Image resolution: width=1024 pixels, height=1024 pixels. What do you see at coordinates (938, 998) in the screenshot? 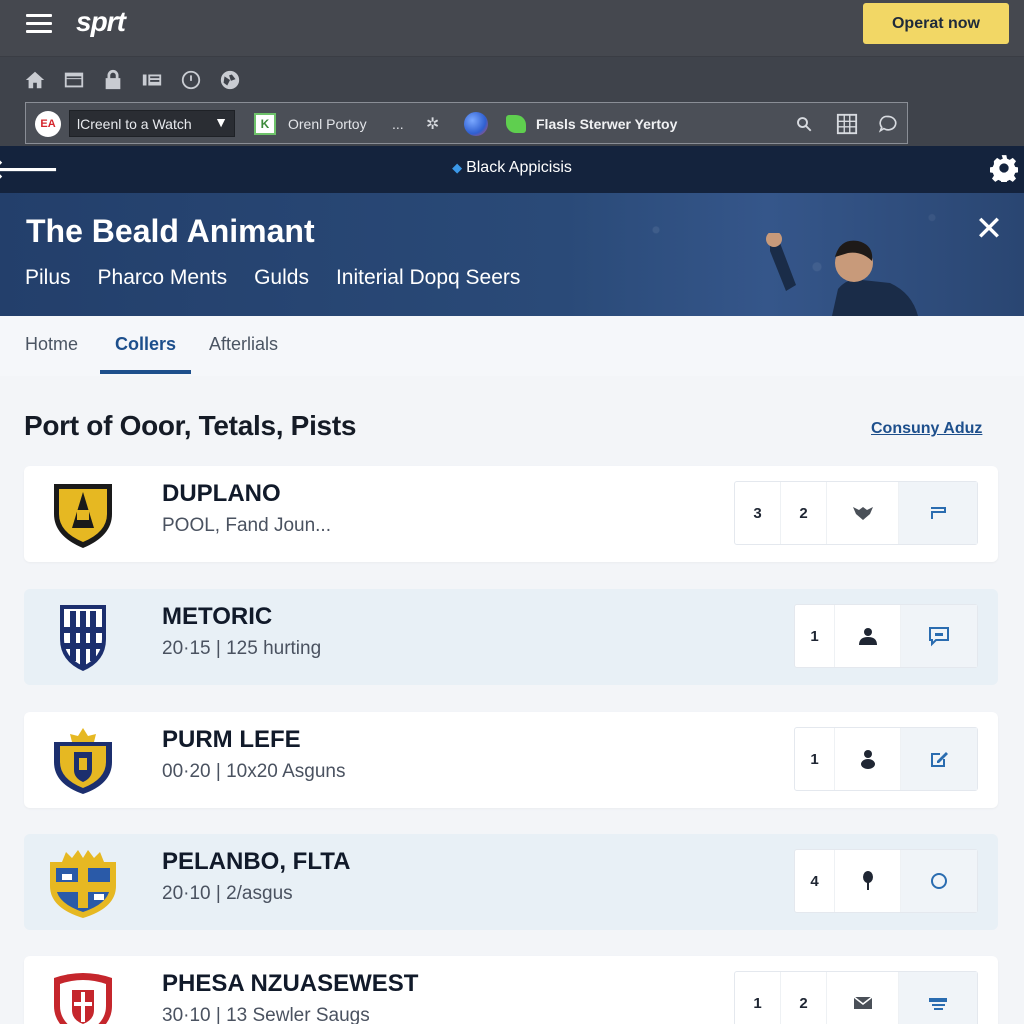
I see `card-icon` at bounding box center [938, 998].